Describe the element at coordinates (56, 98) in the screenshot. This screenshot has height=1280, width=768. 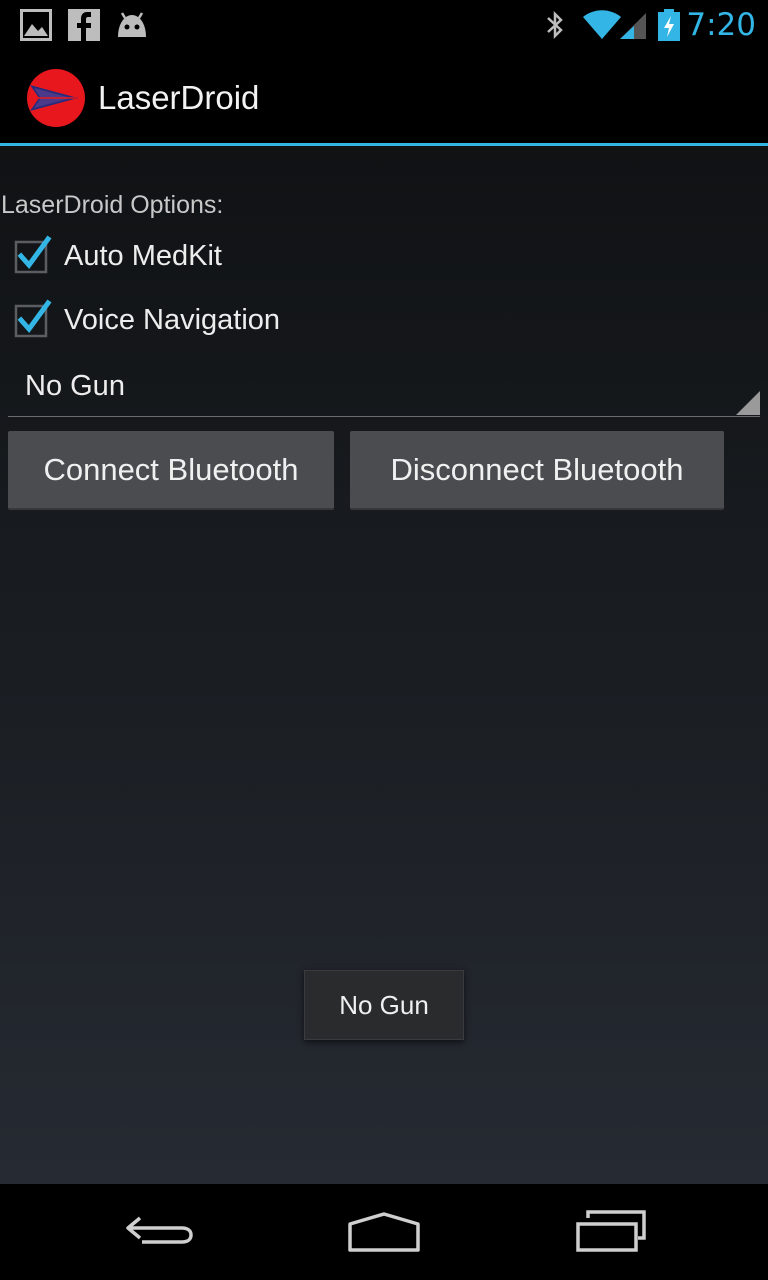
I see `laserdroid-logo-icon` at that location.